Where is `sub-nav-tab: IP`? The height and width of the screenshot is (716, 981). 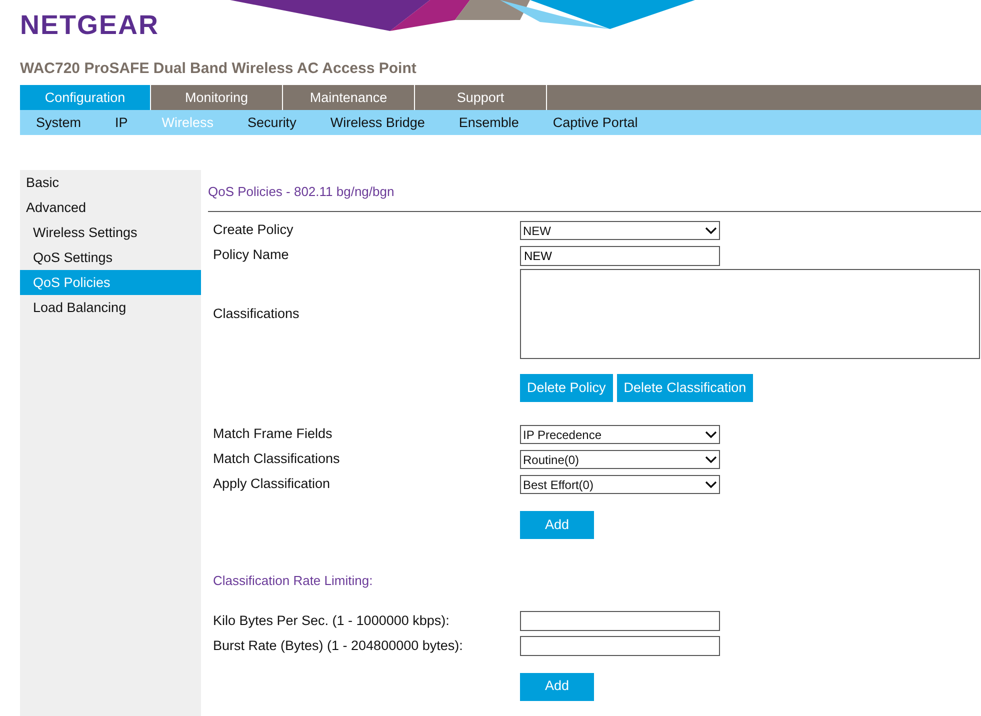
sub-nav-tab: IP is located at coordinates (121, 122).